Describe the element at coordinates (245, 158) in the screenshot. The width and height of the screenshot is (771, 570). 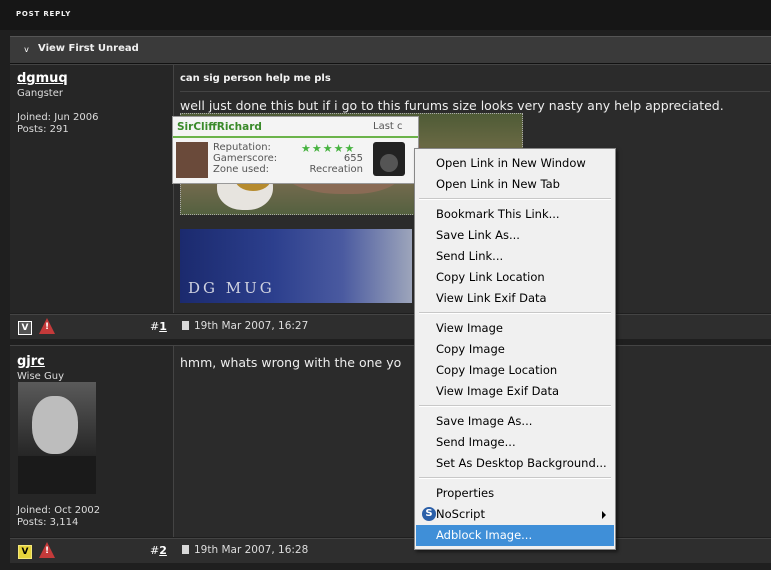
I see `gamerscore-label: Gamerscore:` at that location.